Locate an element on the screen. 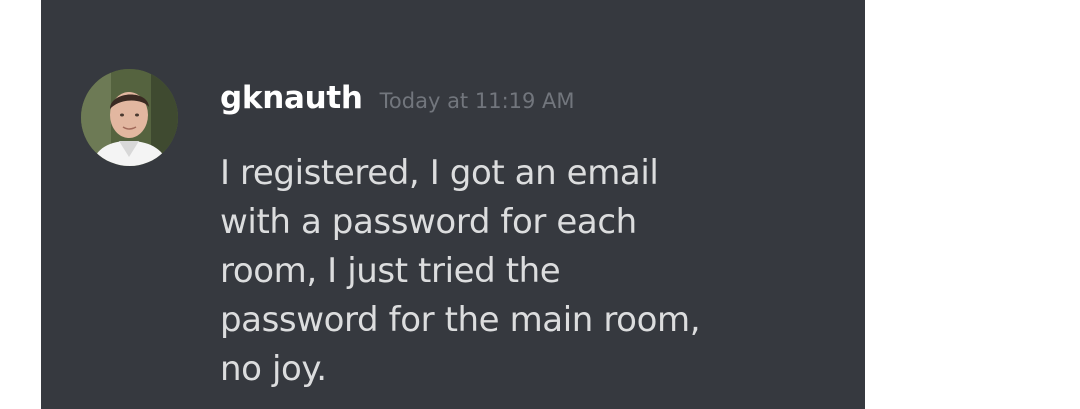 The width and height of the screenshot is (1080, 409). user-avatar is located at coordinates (129, 117).